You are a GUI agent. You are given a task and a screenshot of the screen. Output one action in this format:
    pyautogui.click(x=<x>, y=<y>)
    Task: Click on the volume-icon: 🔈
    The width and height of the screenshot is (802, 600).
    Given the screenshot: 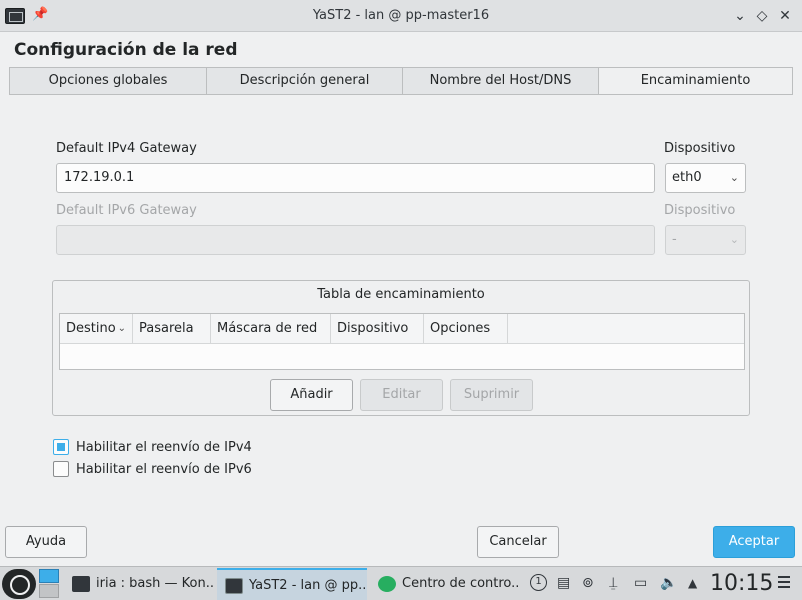 What is the action you would take?
    pyautogui.click(x=668, y=583)
    